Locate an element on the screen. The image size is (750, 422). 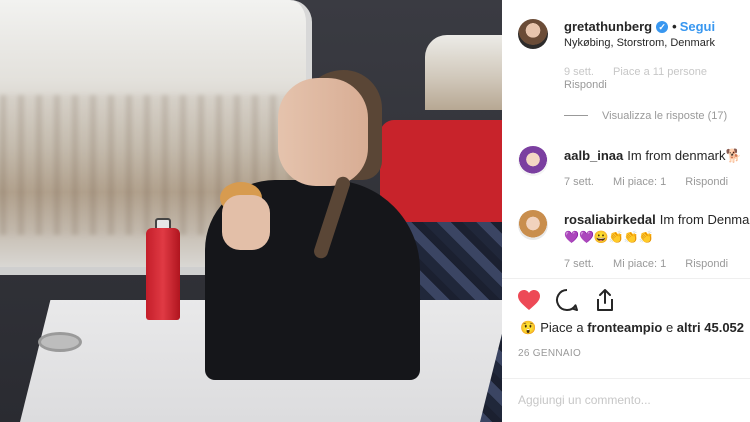
likes-connector: e is located at coordinates (669, 327).